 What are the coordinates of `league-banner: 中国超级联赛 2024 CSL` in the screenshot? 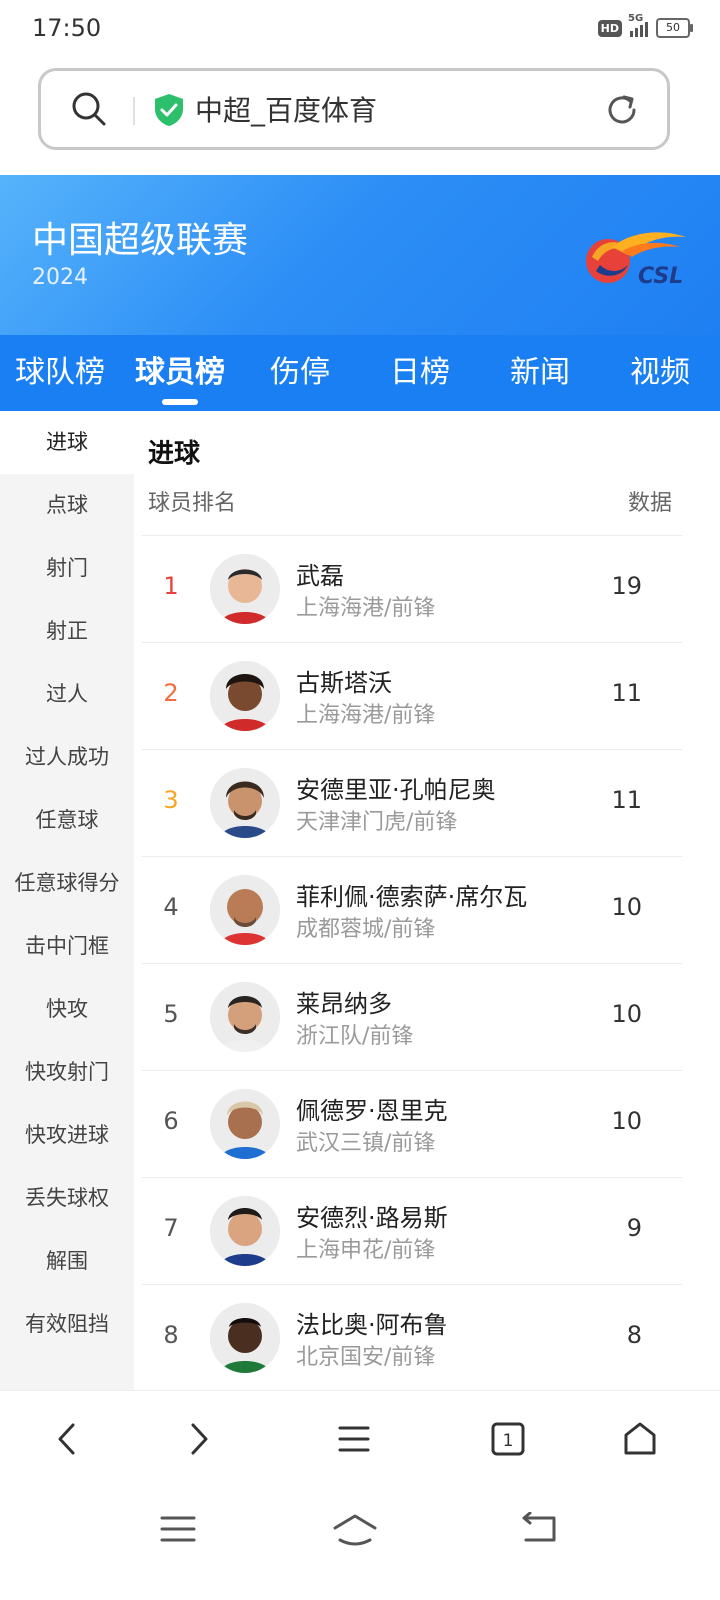 It's located at (360, 255).